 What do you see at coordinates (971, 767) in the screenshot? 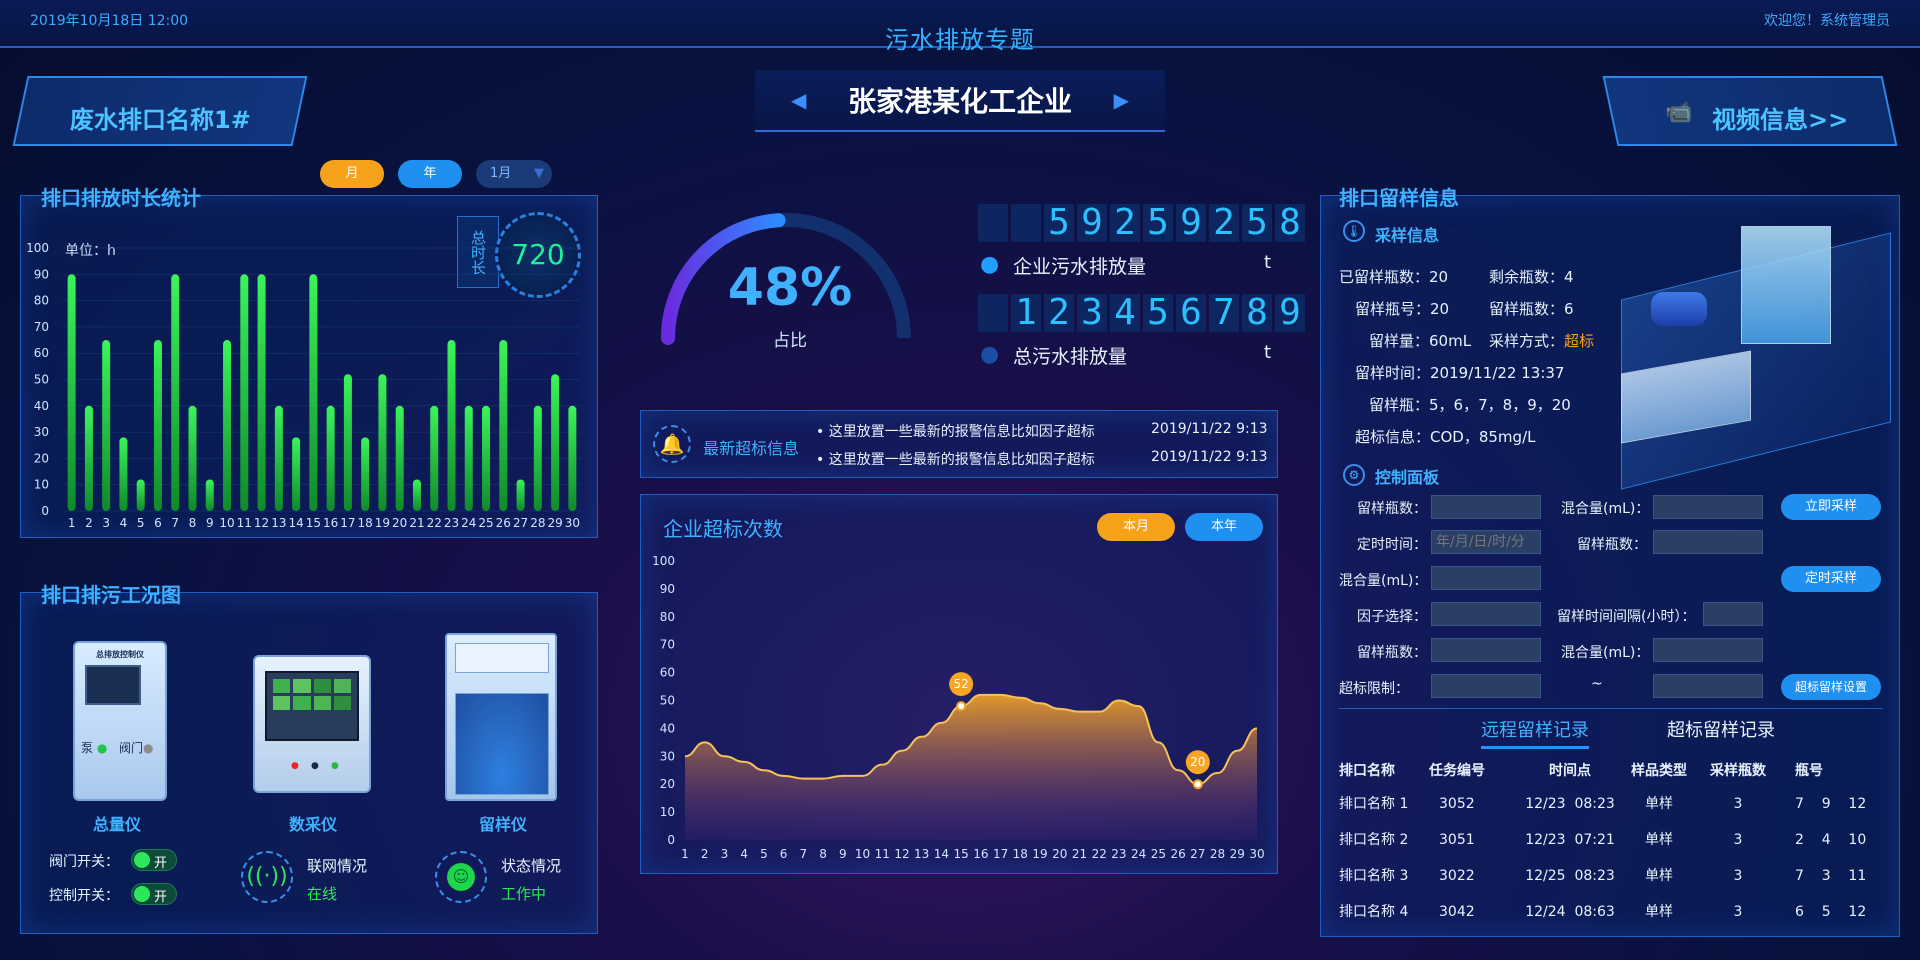
I see `area-fill` at bounding box center [971, 767].